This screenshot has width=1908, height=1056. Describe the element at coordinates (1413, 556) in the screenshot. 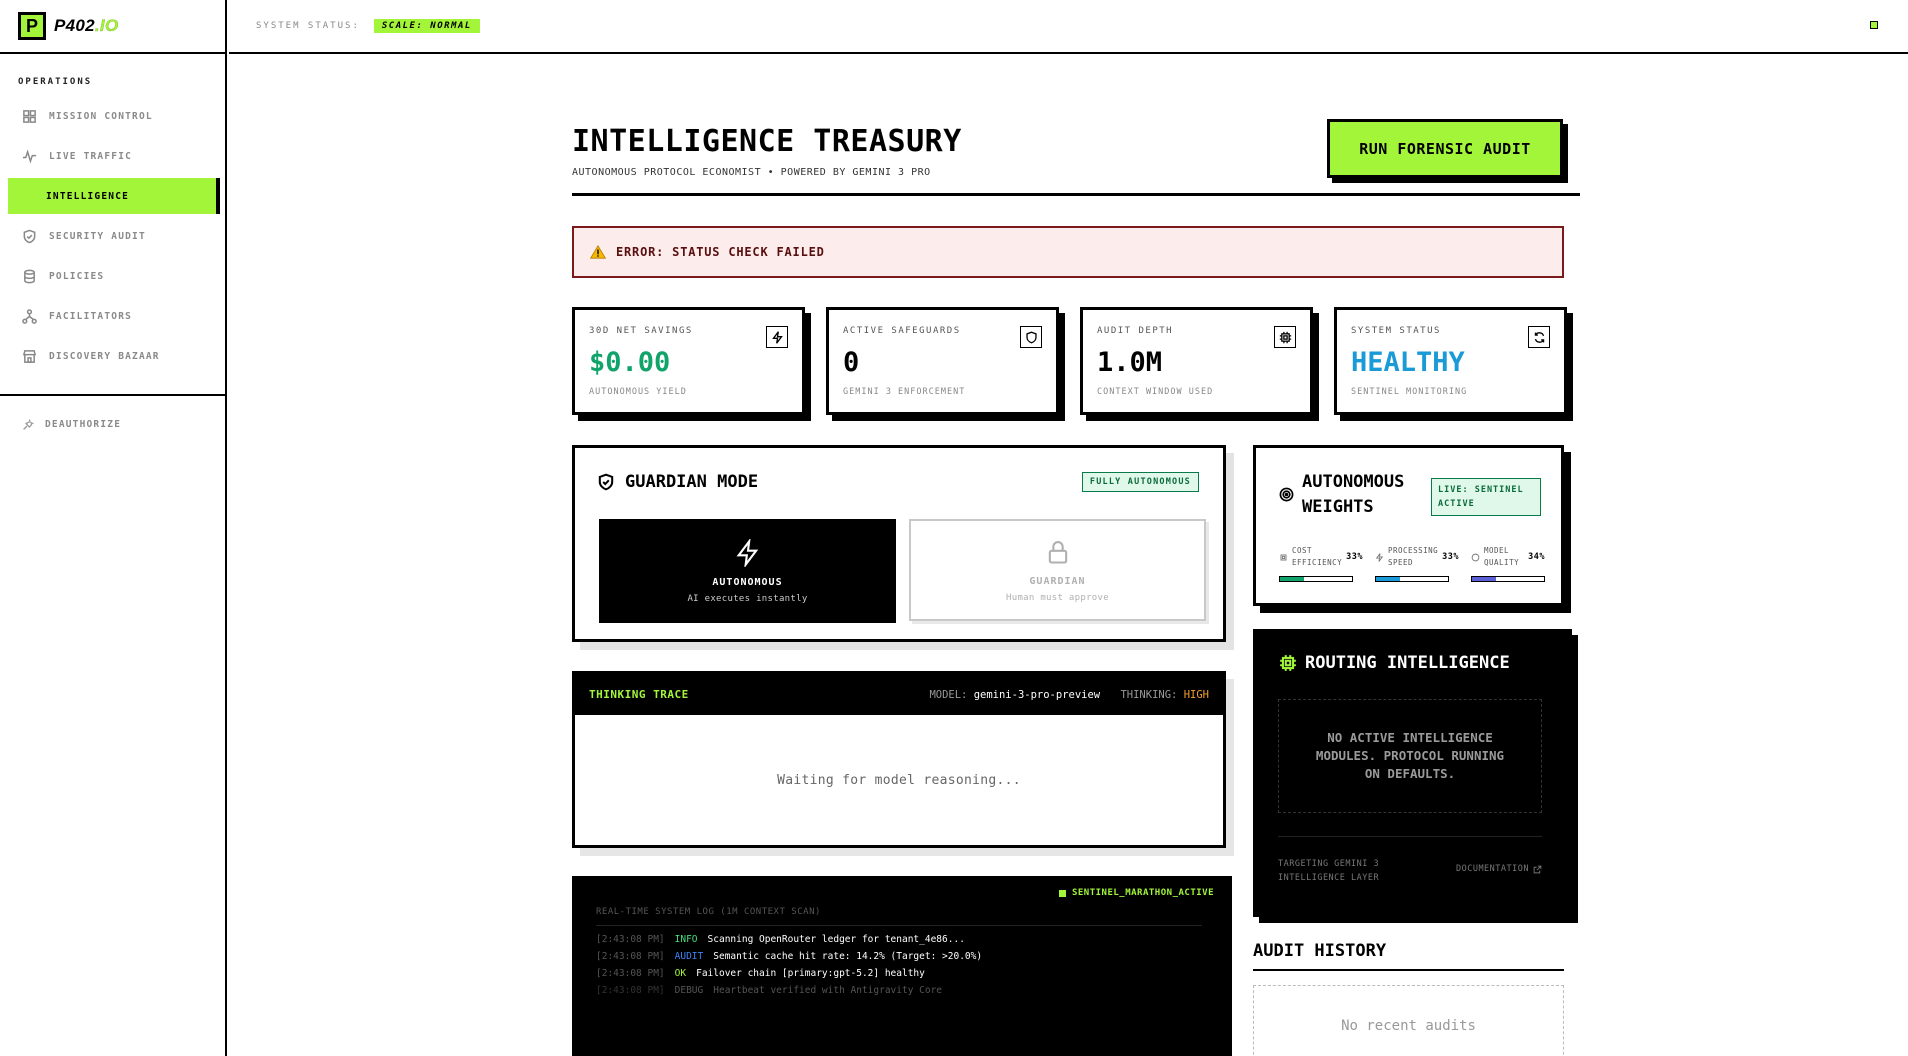

I see `weight-label: PROCESSING SPEED` at that location.